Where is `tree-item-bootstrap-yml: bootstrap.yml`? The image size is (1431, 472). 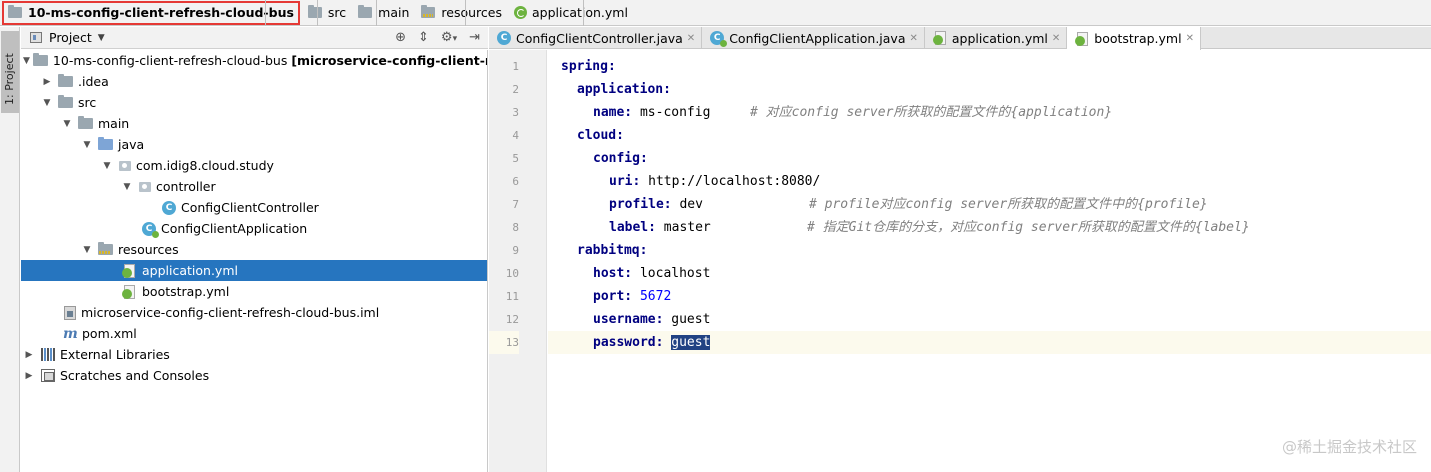 tree-item-bootstrap-yml: bootstrap.yml is located at coordinates (254, 291).